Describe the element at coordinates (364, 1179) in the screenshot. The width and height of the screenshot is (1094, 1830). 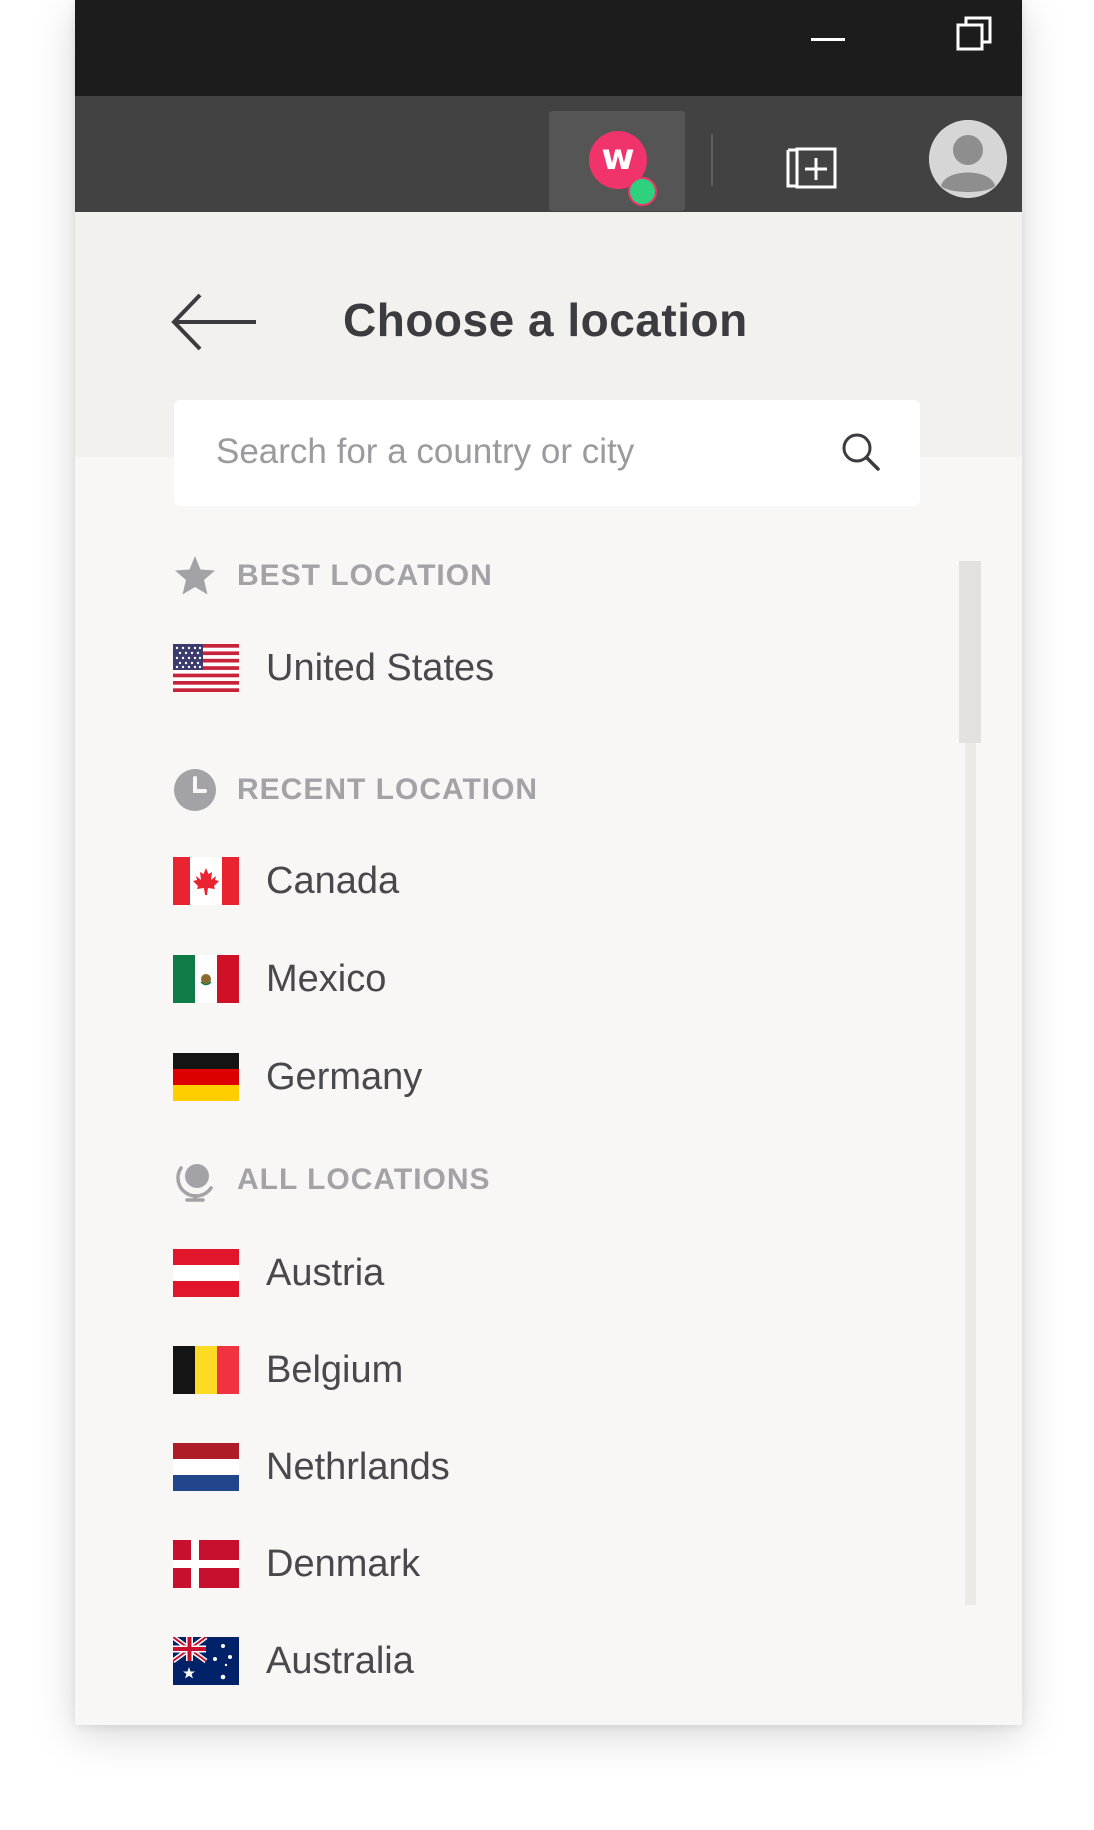
I see `section-label: ALL LOCATIONS` at that location.